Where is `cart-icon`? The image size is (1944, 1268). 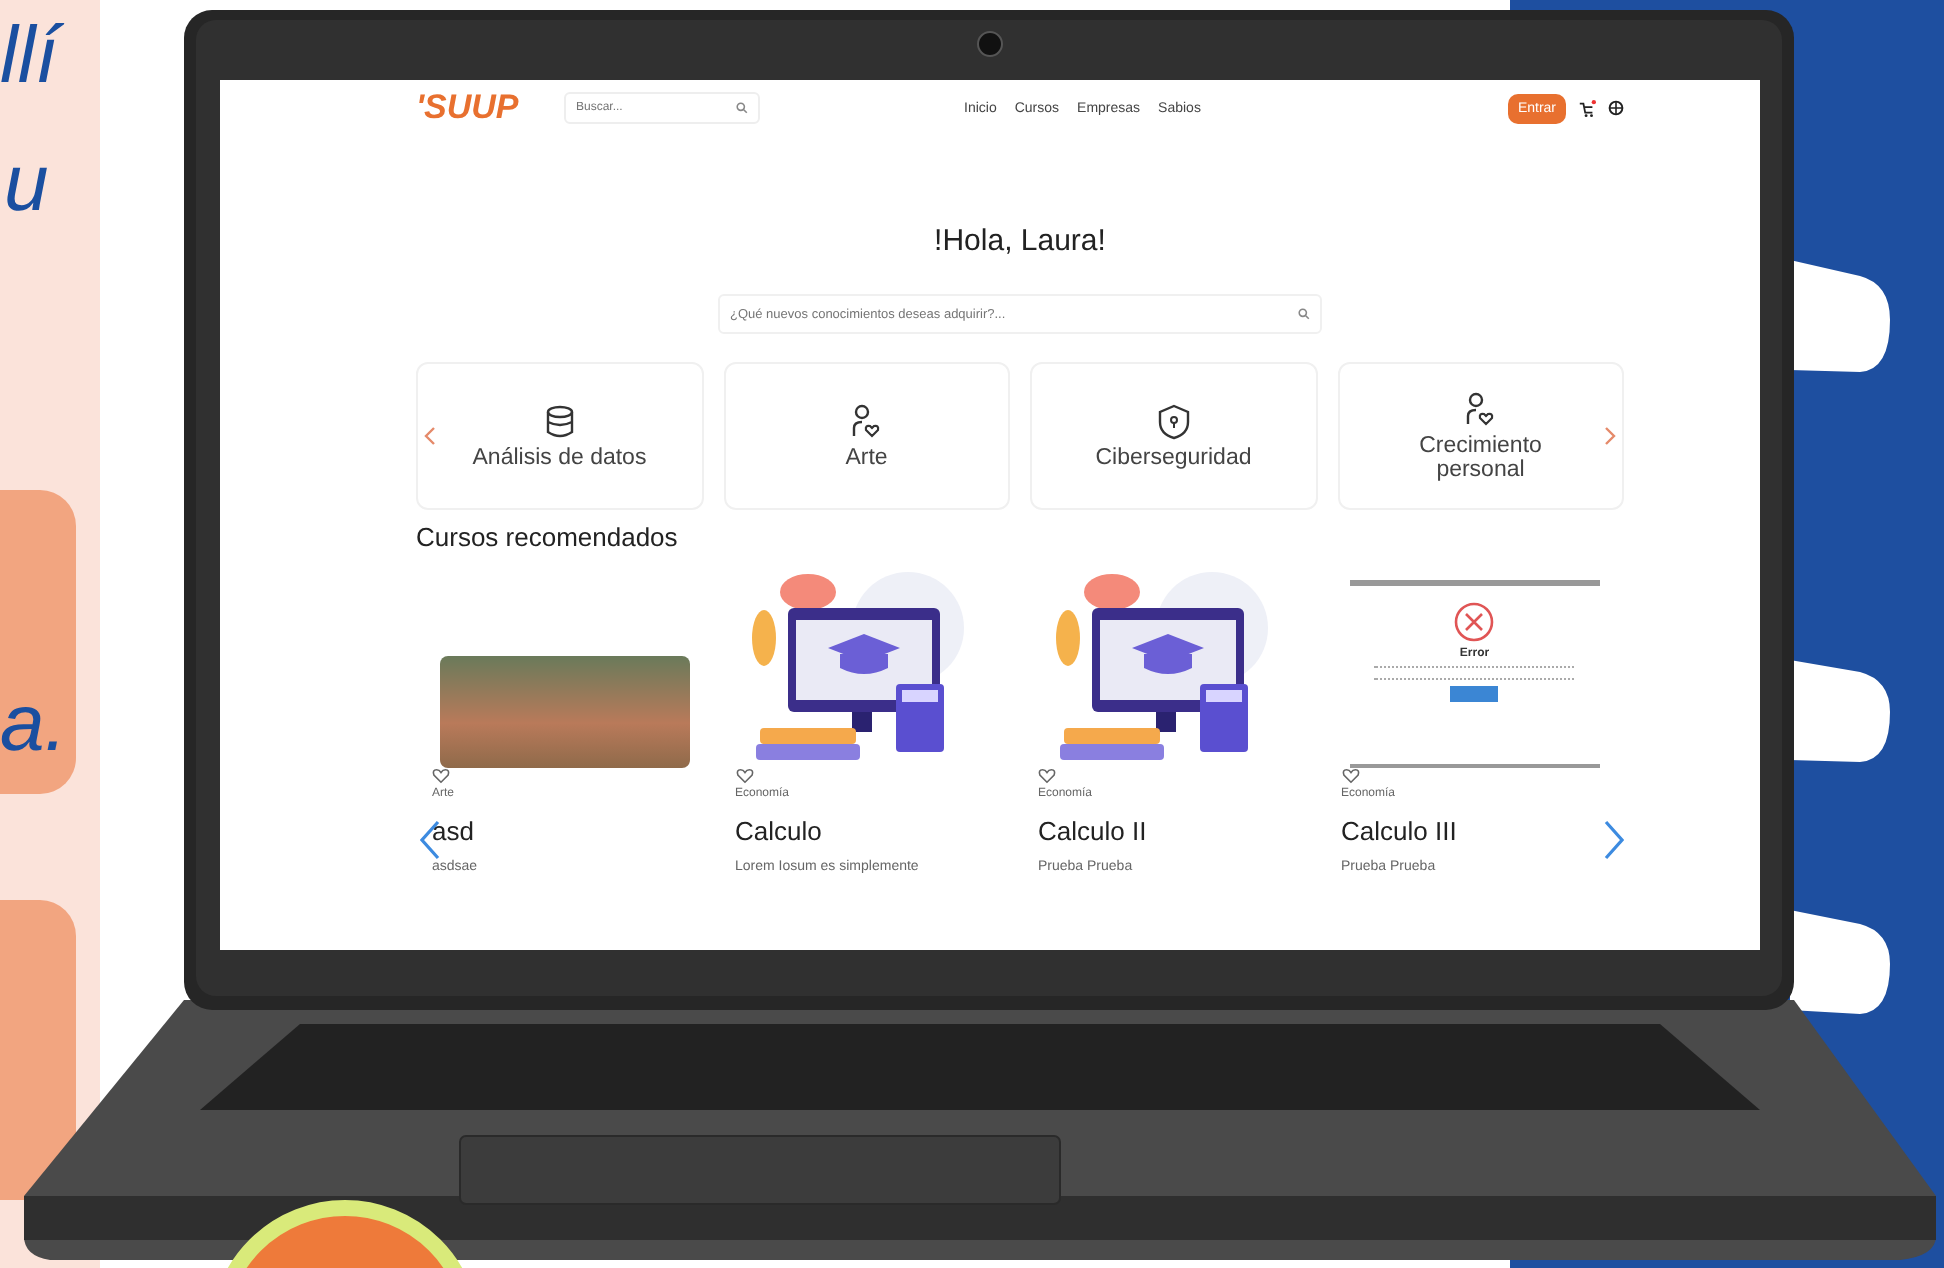
cart-icon is located at coordinates (1587, 108).